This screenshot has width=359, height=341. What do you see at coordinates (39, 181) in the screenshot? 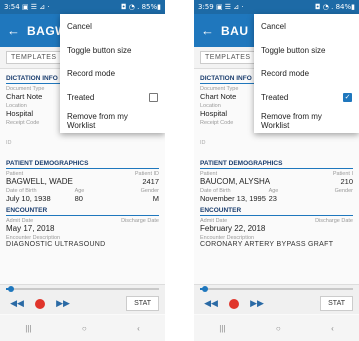
I see `patient-name: BAGWELL, WADE` at bounding box center [39, 181].